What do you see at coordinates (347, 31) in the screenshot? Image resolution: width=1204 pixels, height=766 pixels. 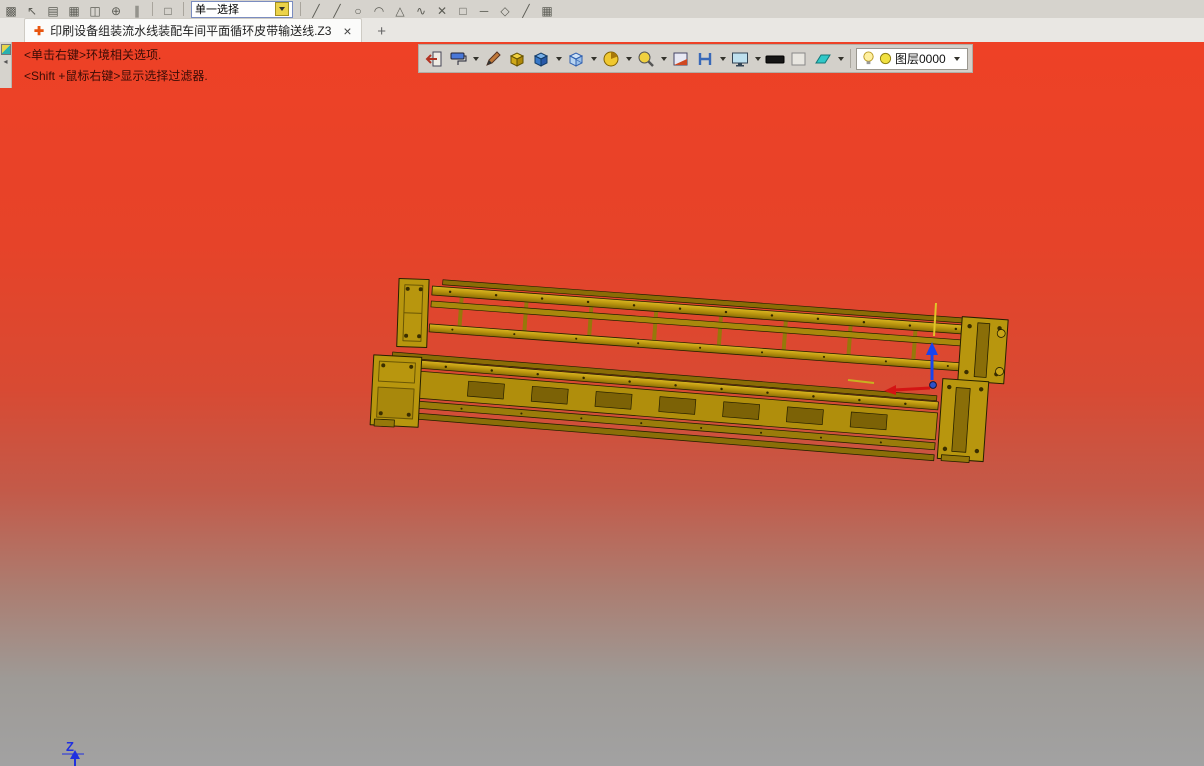 I see `tab-close-icon: ×` at bounding box center [347, 31].